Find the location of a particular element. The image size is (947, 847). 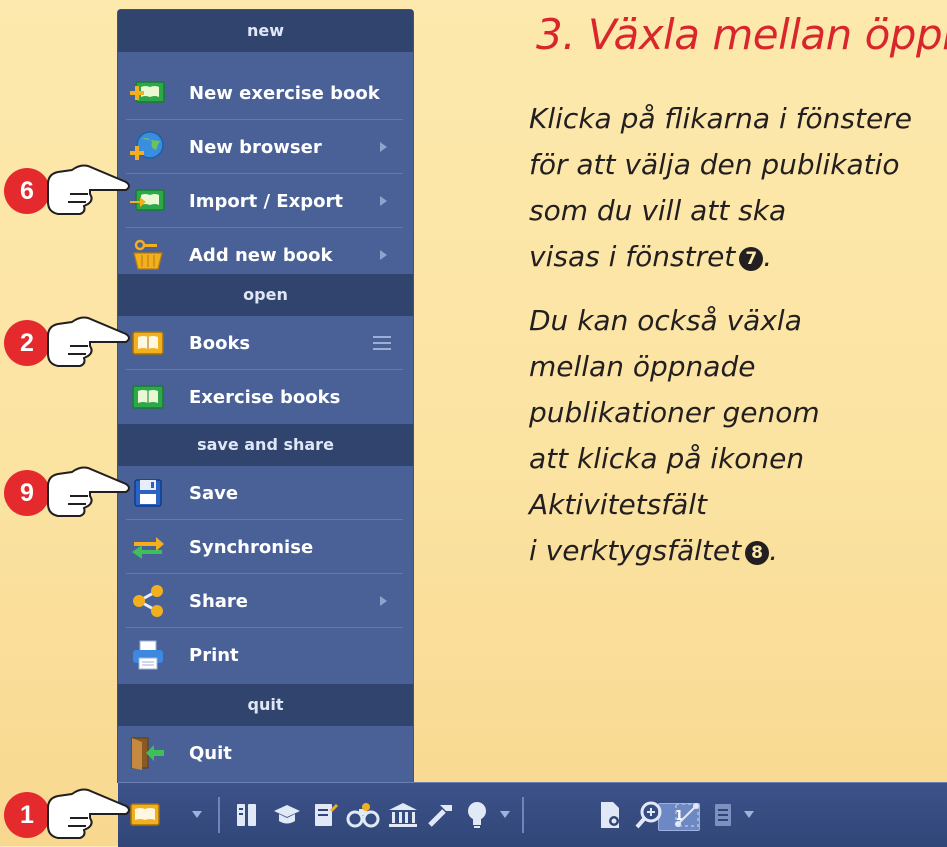

tools-icon is located at coordinates (441, 815).